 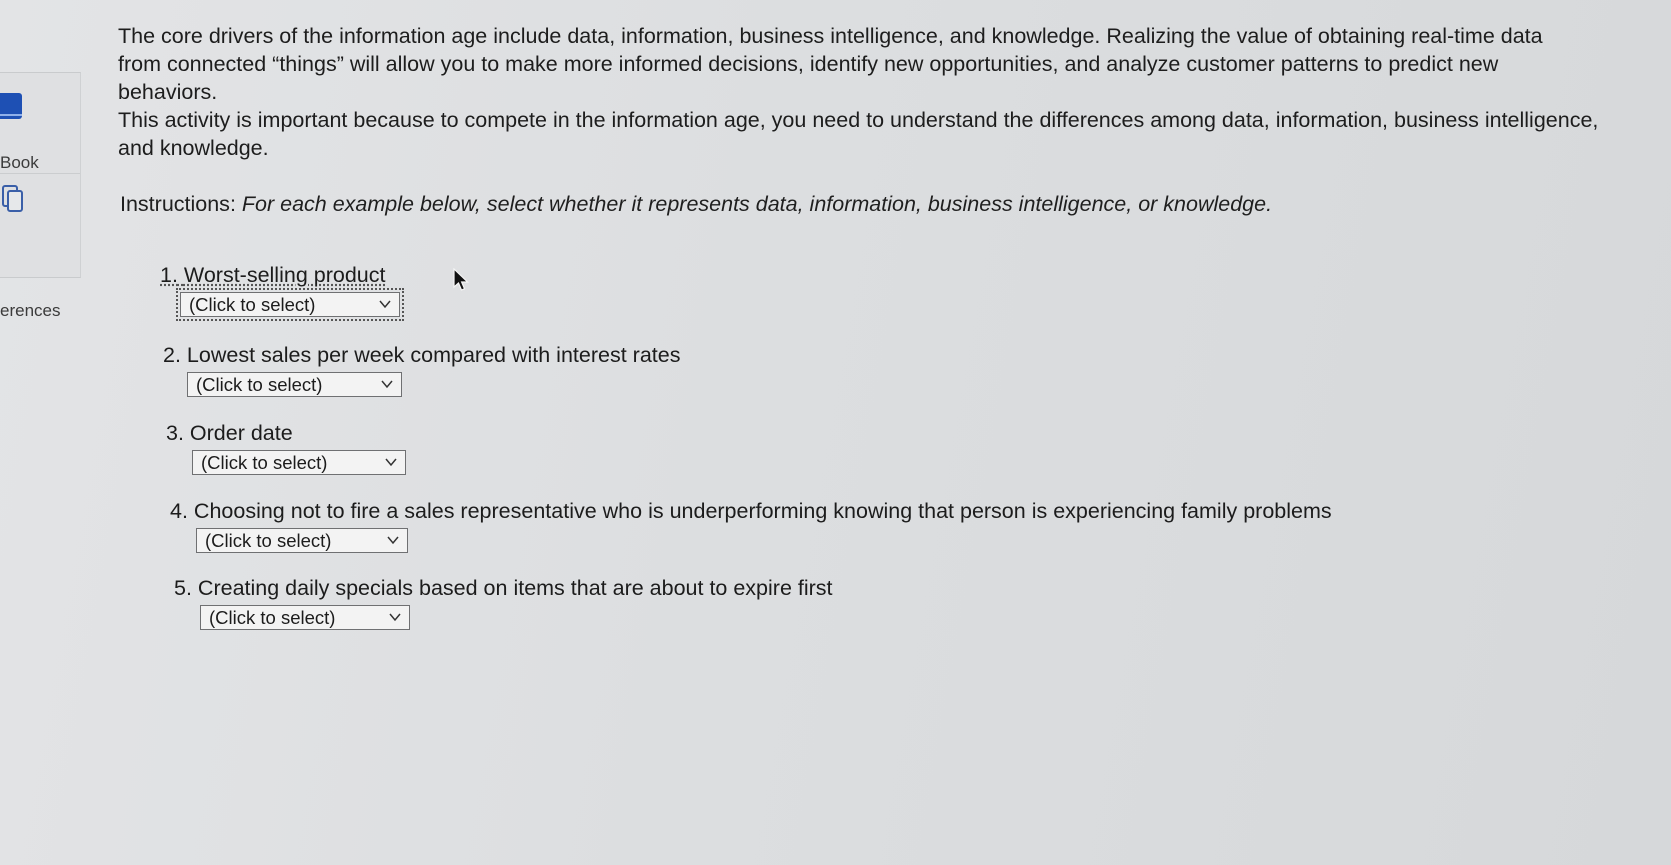 I want to click on question-2-dropdown: (Click to select), so click(x=294, y=384).